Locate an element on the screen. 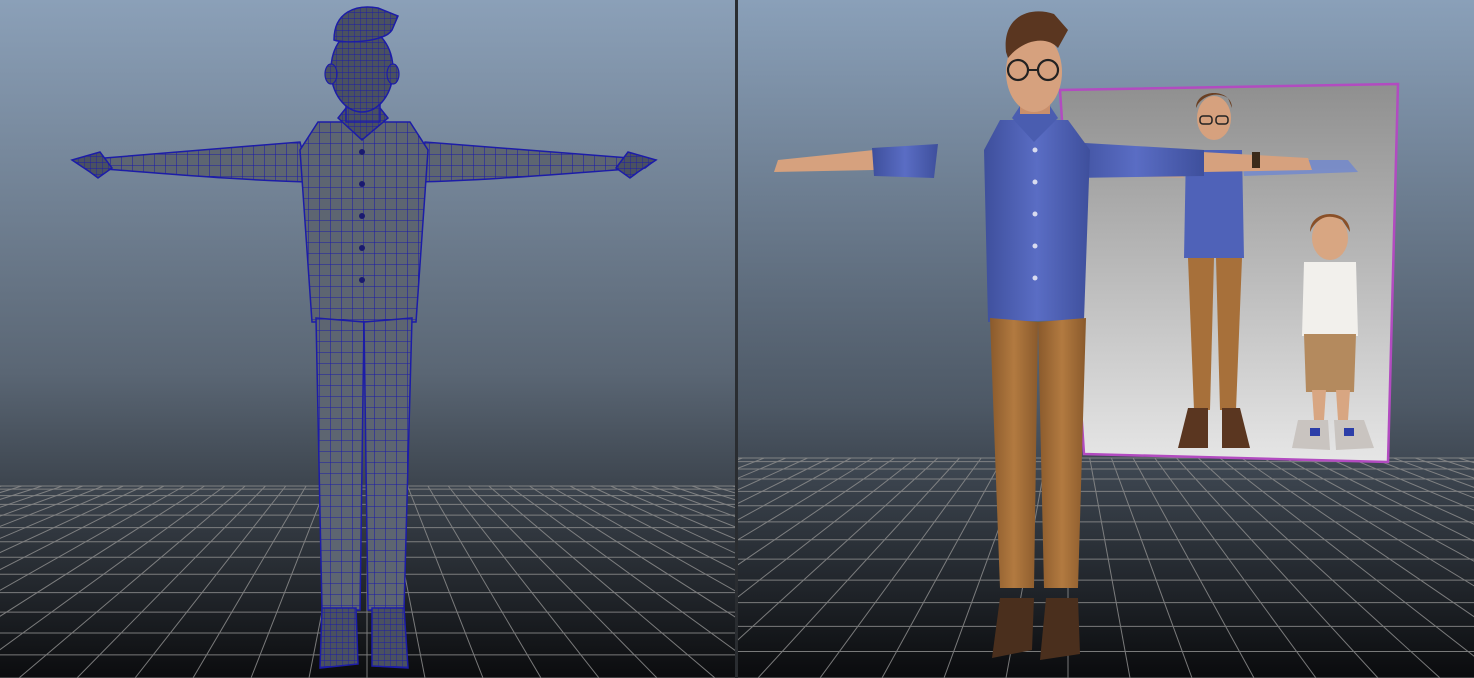  image-plane is located at coordinates (1229, 273).